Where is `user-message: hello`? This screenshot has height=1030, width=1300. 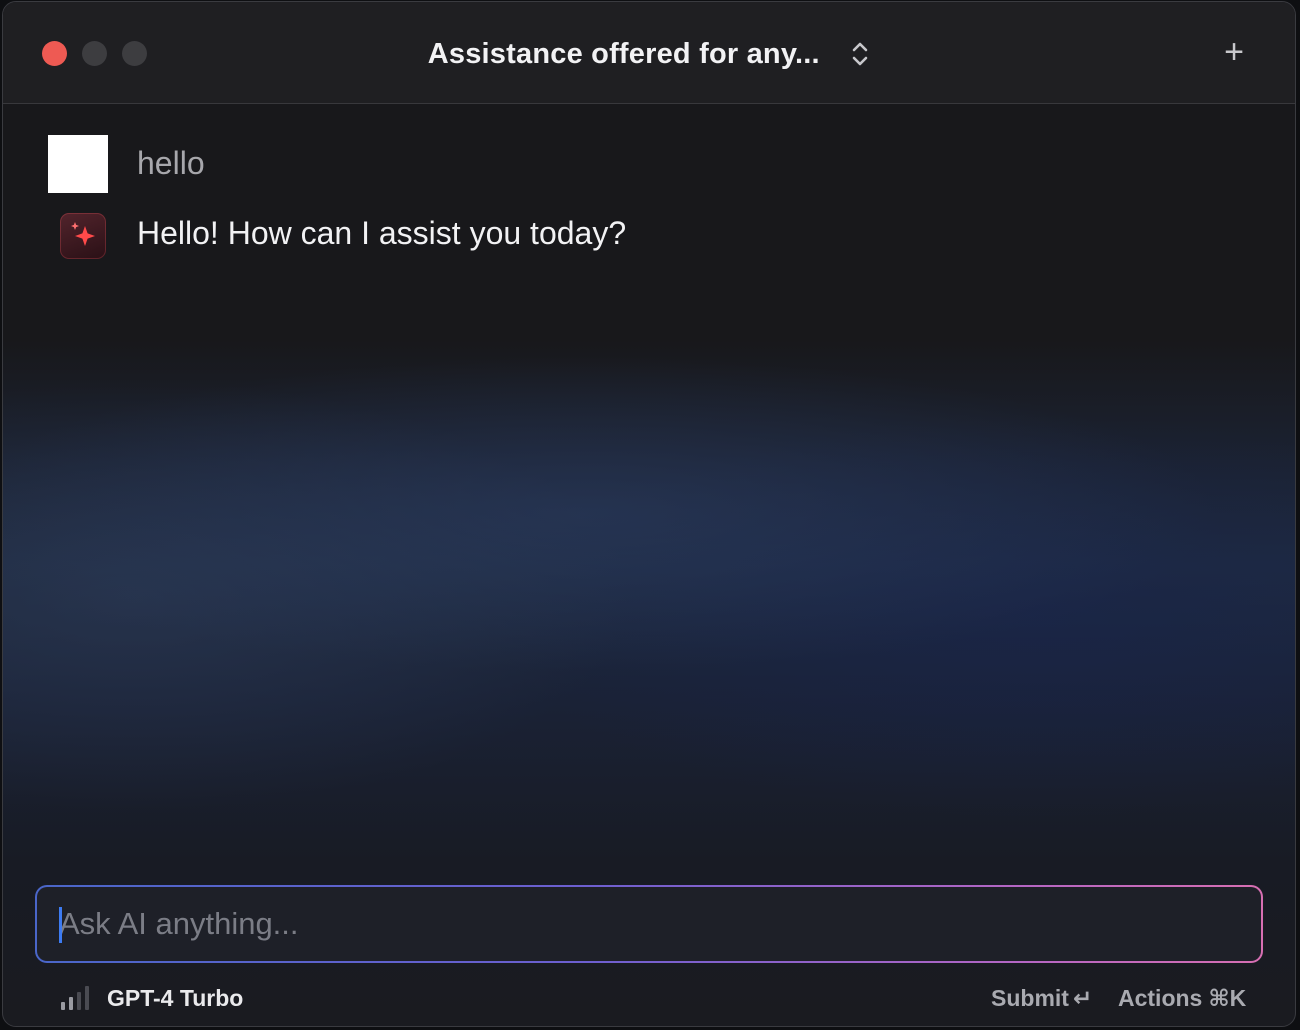
user-message: hello is located at coordinates (651, 165).